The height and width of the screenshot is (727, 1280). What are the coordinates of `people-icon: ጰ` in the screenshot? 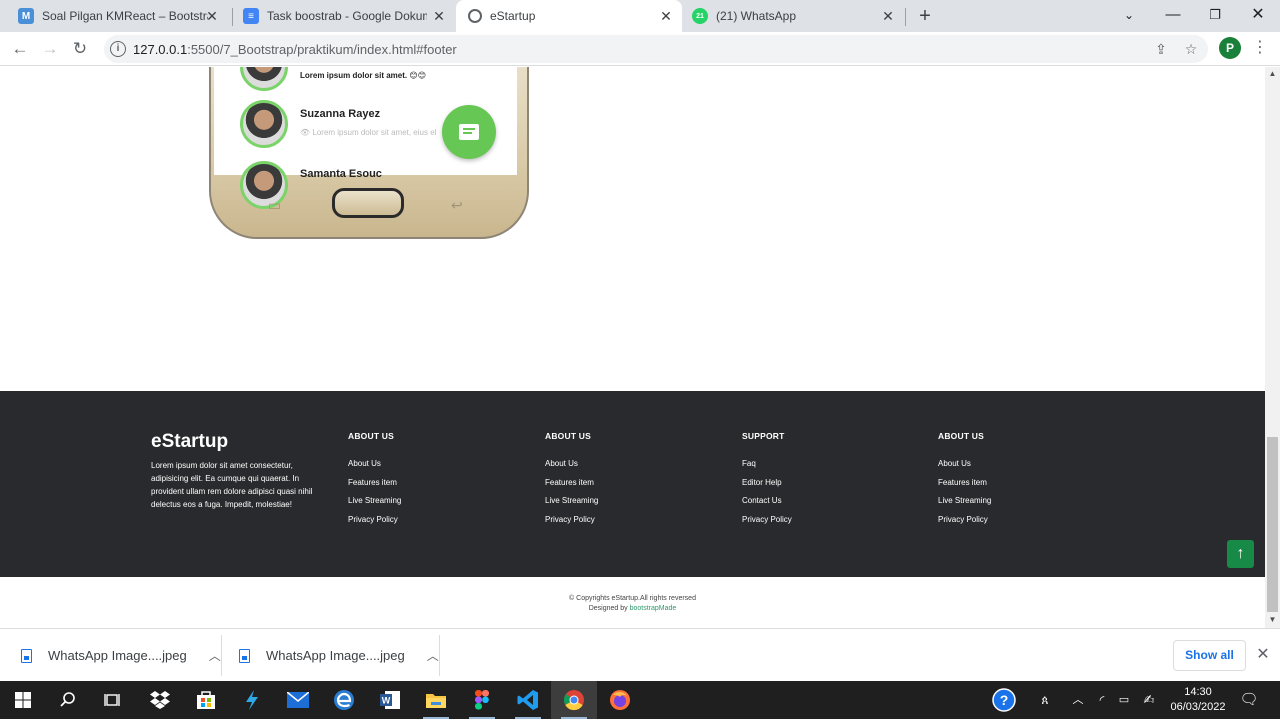 It's located at (1045, 700).